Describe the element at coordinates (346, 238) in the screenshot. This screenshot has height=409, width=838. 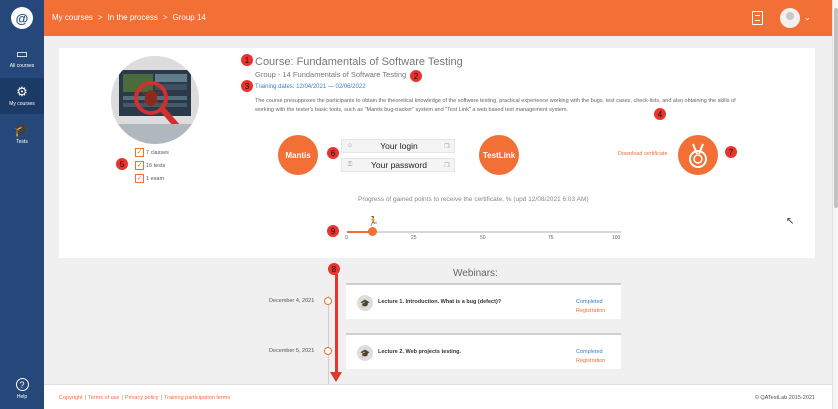
I see `progress-tick: 0` at that location.